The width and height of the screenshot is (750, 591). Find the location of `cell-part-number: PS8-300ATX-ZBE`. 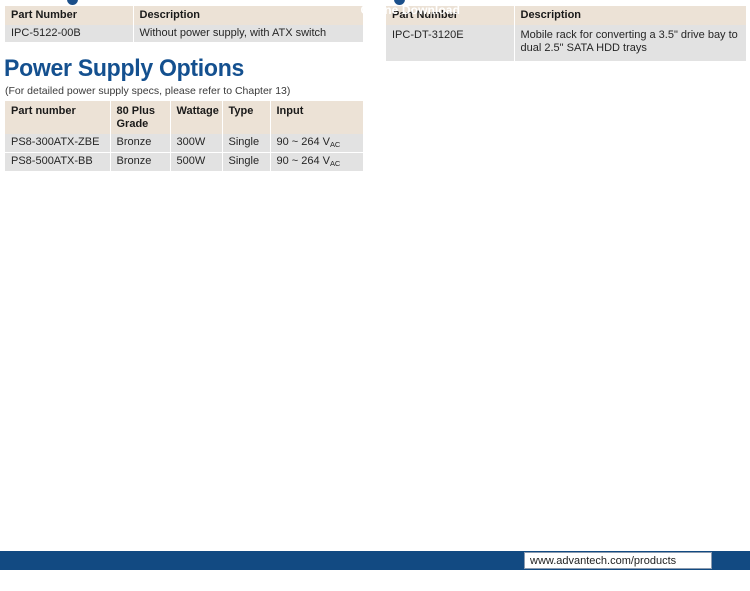

cell-part-number: PS8-300ATX-ZBE is located at coordinates (58, 144).